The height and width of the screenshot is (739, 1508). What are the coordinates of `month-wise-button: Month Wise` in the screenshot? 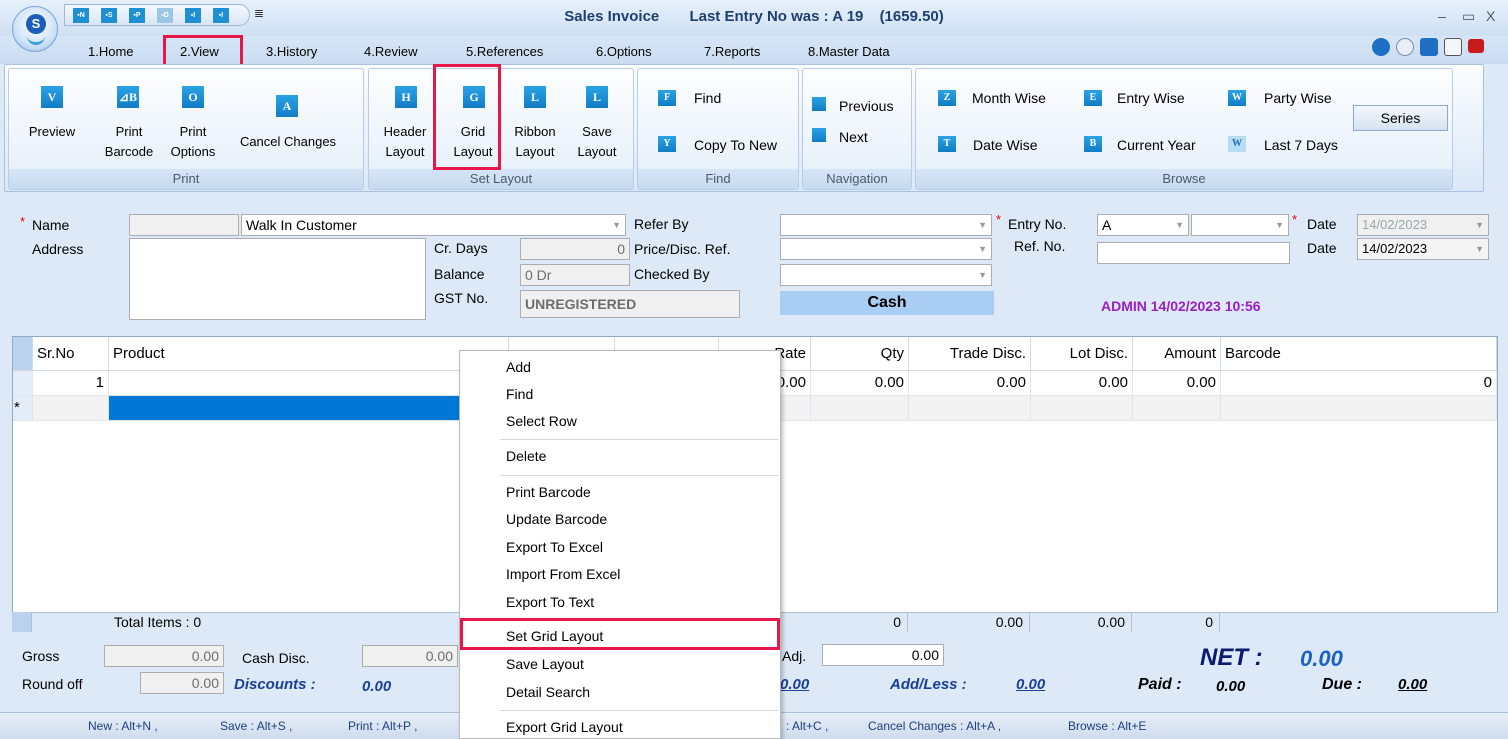 It's located at (1009, 98).